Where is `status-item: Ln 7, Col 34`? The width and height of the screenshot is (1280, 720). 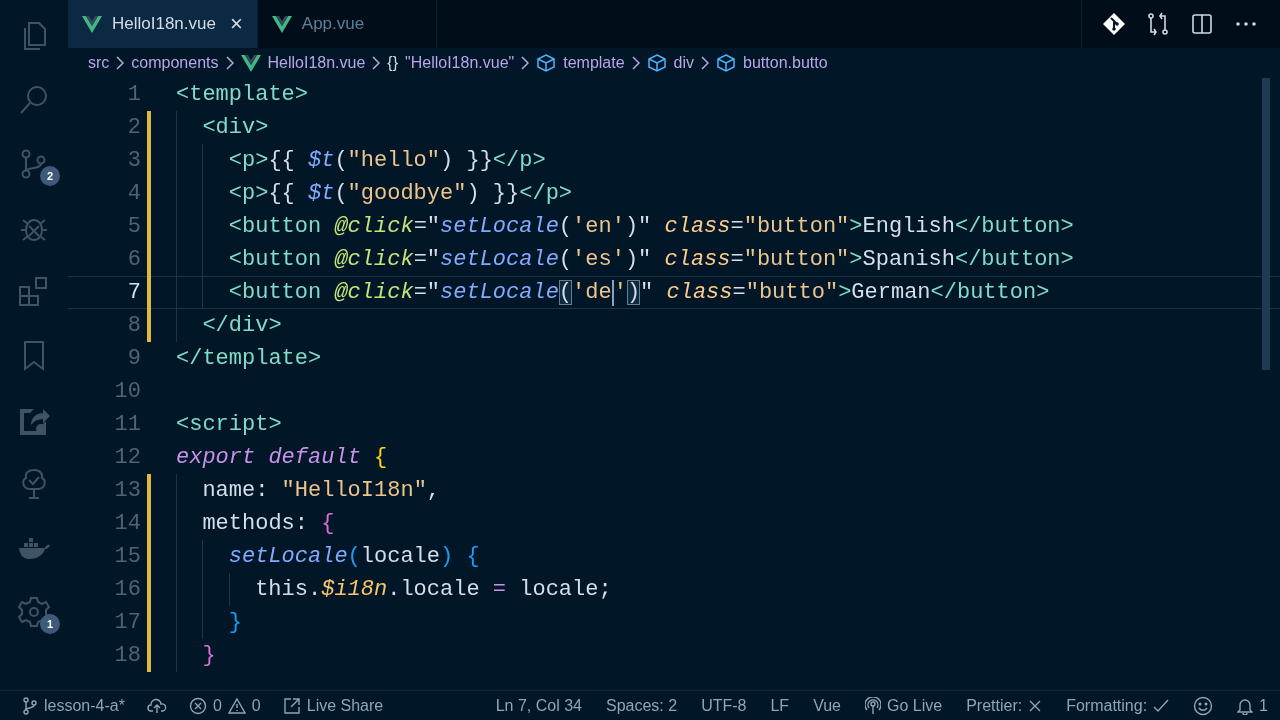 status-item: Ln 7, Col 34 is located at coordinates (538, 705).